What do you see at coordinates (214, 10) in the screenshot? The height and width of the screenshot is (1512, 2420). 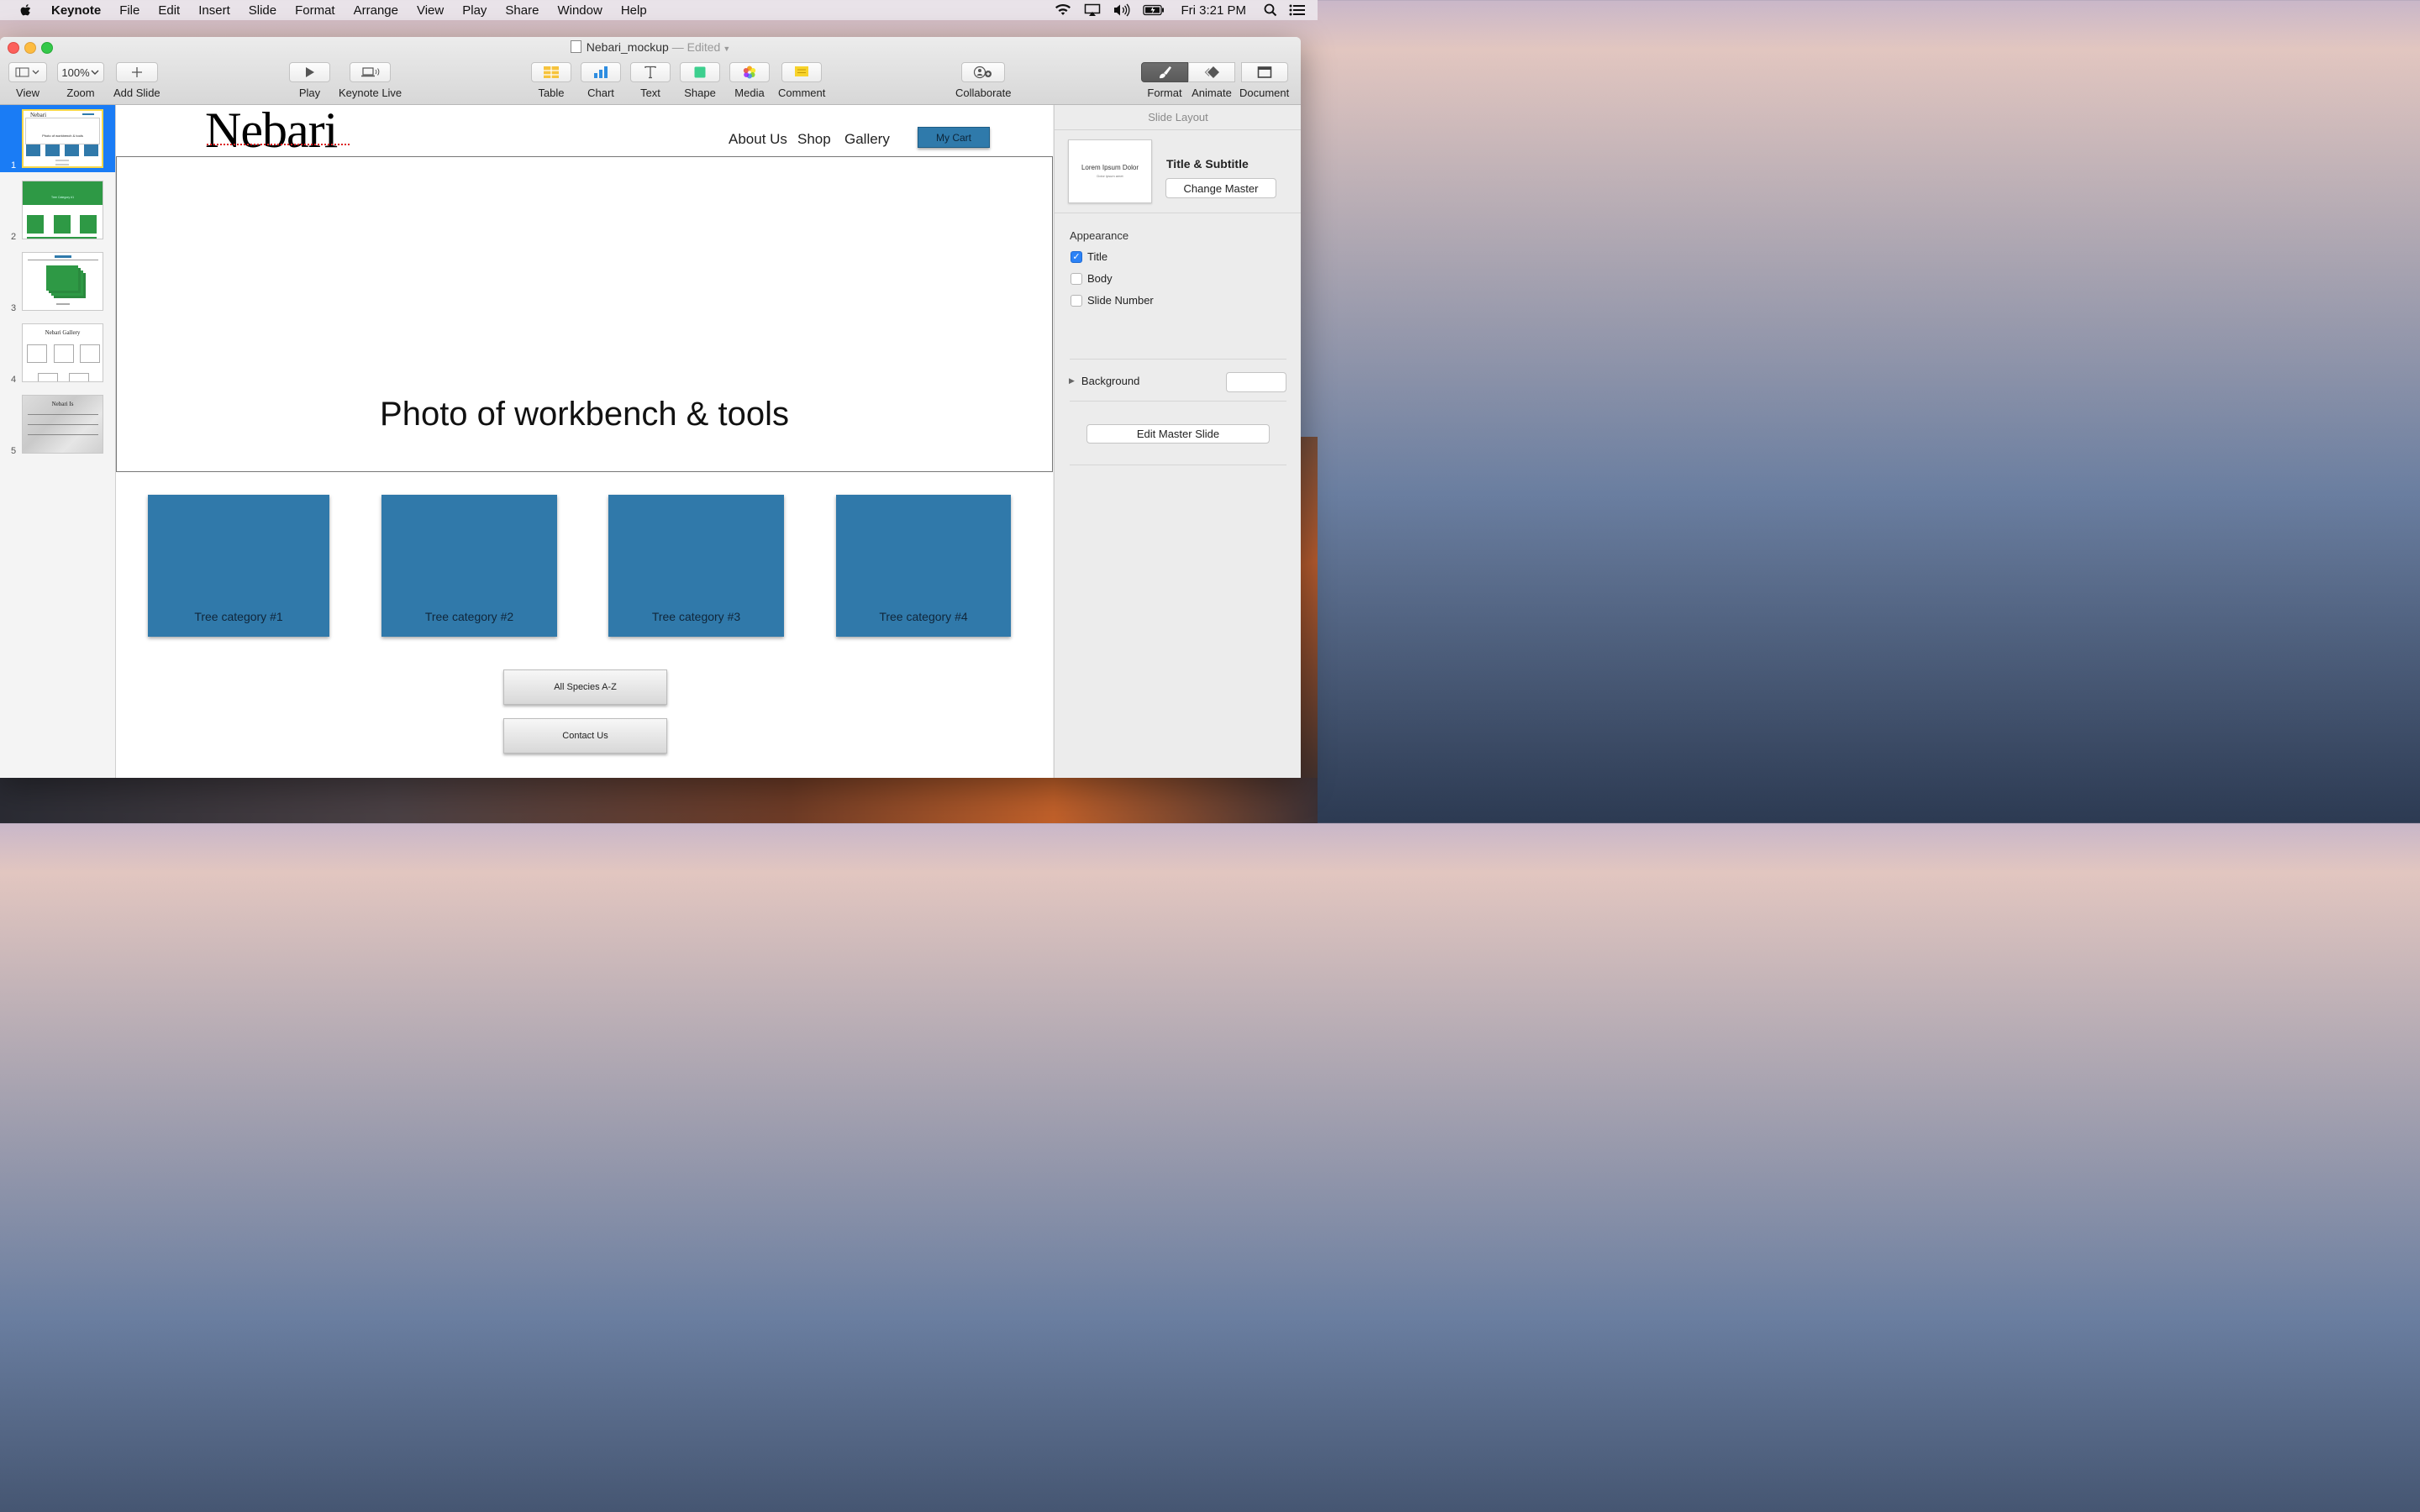 I see `menu-insert: Insert` at bounding box center [214, 10].